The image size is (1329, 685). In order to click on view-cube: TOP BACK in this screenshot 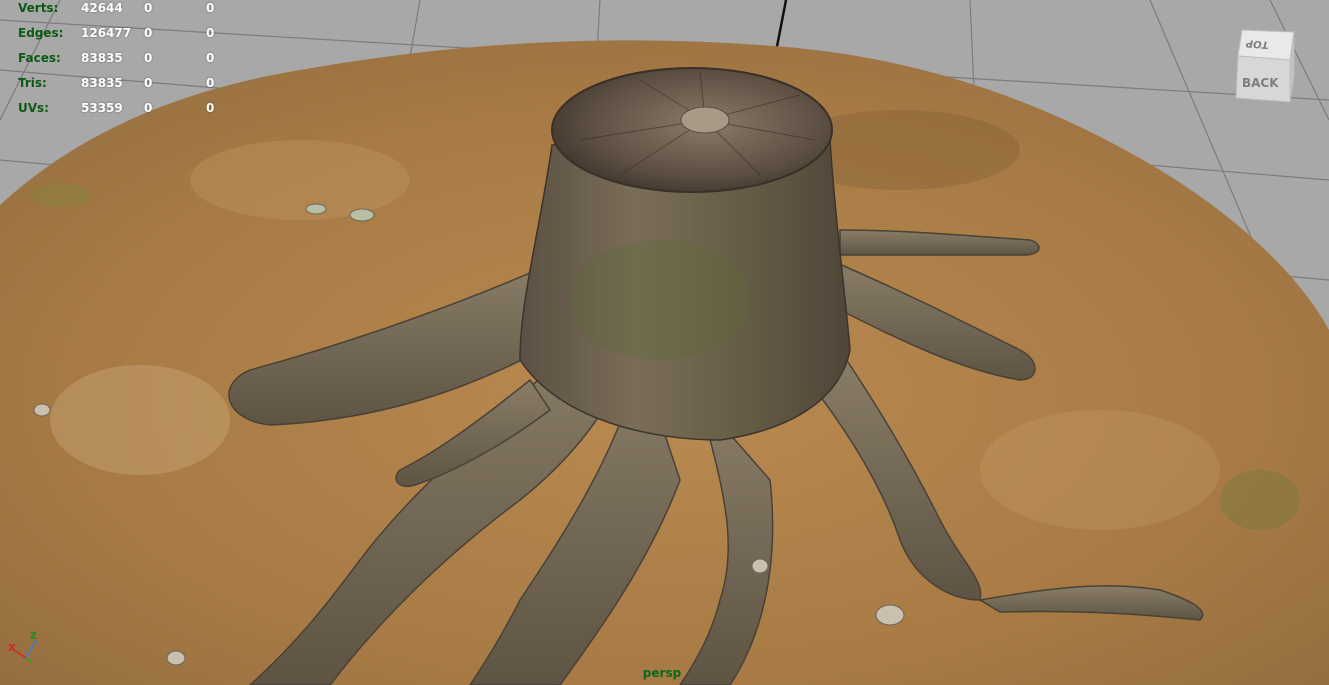, I will do `click(1263, 66)`.